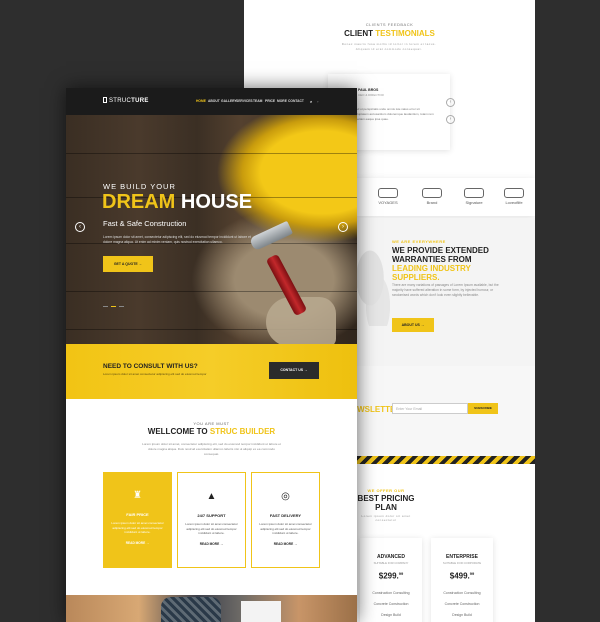  What do you see at coordinates (483, 408) in the screenshot?
I see `subscribe-button: SUBSCRIBE` at bounding box center [483, 408].